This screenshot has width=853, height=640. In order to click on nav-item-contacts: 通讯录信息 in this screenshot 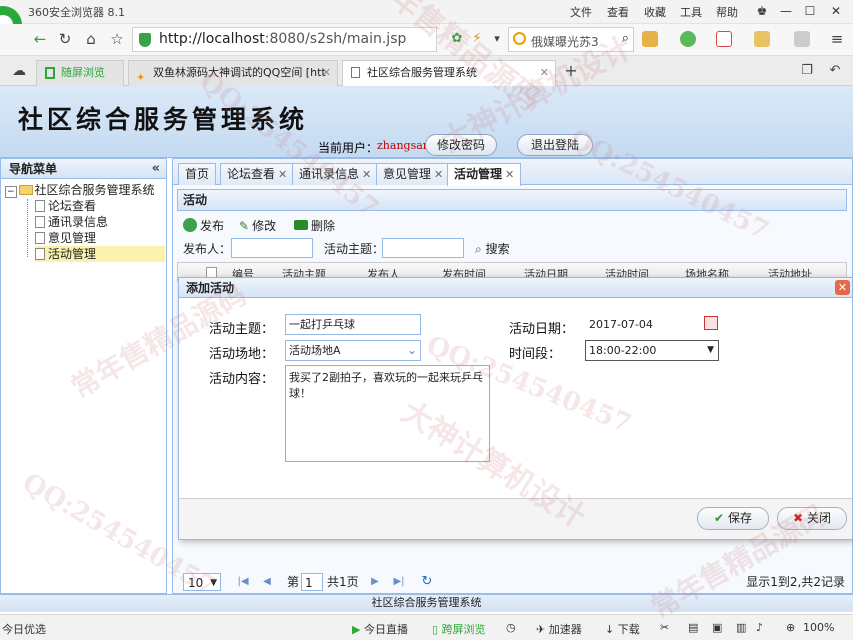, I will do `click(100, 222)`.